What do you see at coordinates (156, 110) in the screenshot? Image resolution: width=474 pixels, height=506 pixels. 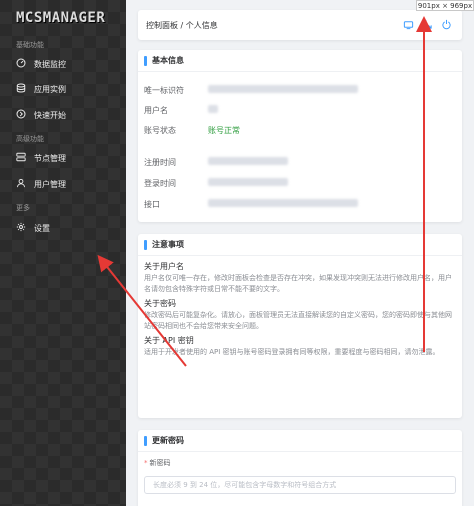 I see `field-label: 用户名` at bounding box center [156, 110].